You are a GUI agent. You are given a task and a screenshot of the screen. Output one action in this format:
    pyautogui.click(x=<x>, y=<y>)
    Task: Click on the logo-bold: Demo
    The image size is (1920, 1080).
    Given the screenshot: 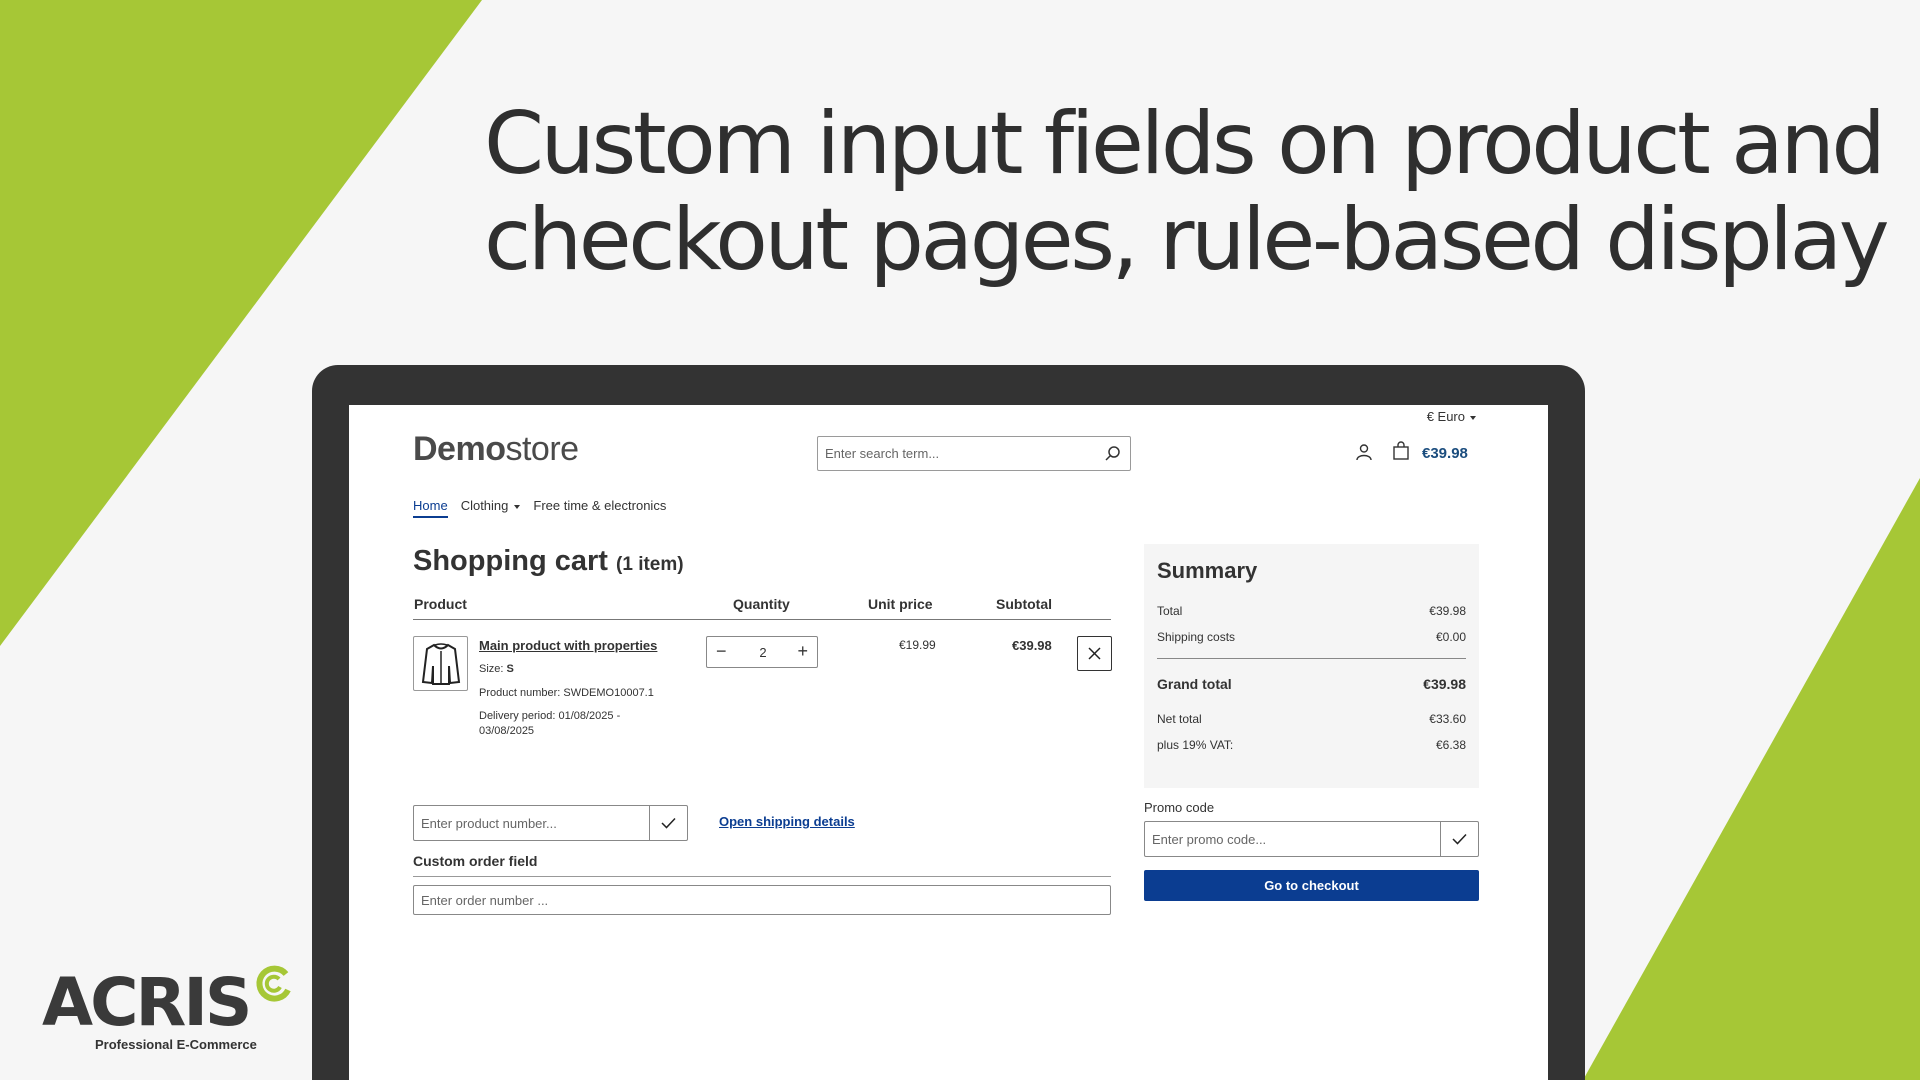 What is the action you would take?
    pyautogui.click(x=459, y=449)
    